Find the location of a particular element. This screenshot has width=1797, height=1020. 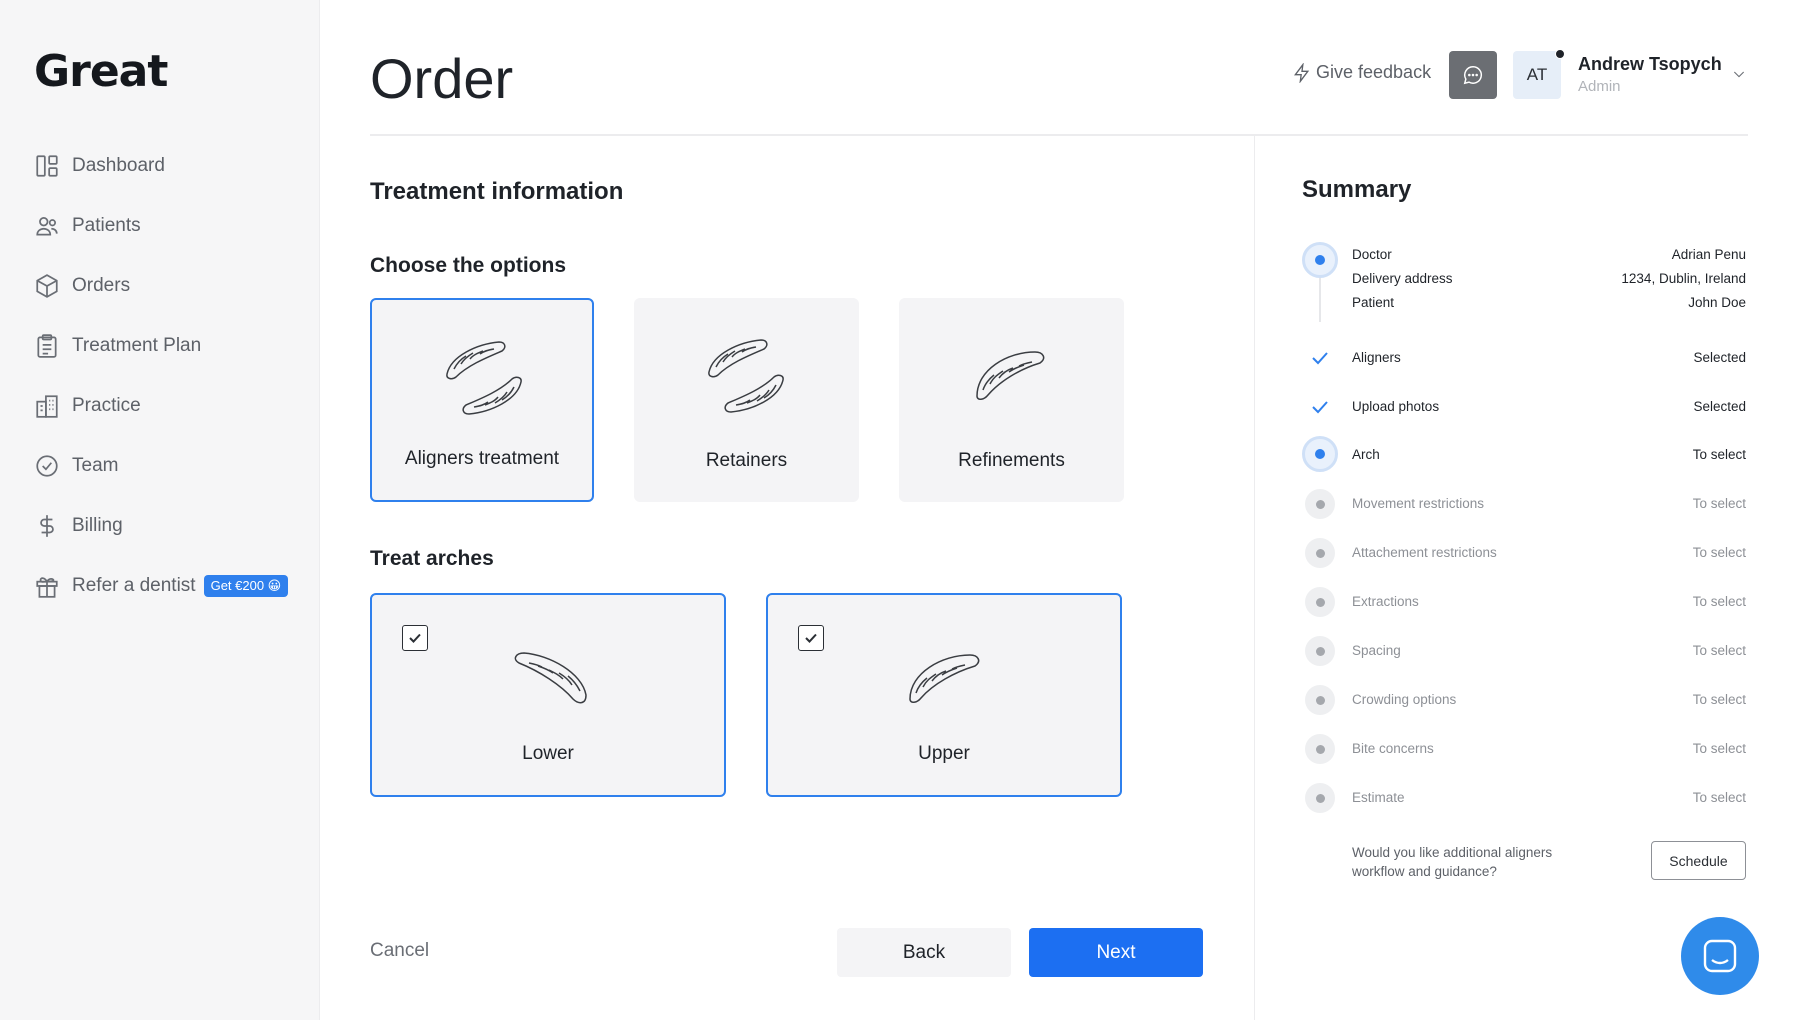

option-retainers: Retainers is located at coordinates (746, 400).